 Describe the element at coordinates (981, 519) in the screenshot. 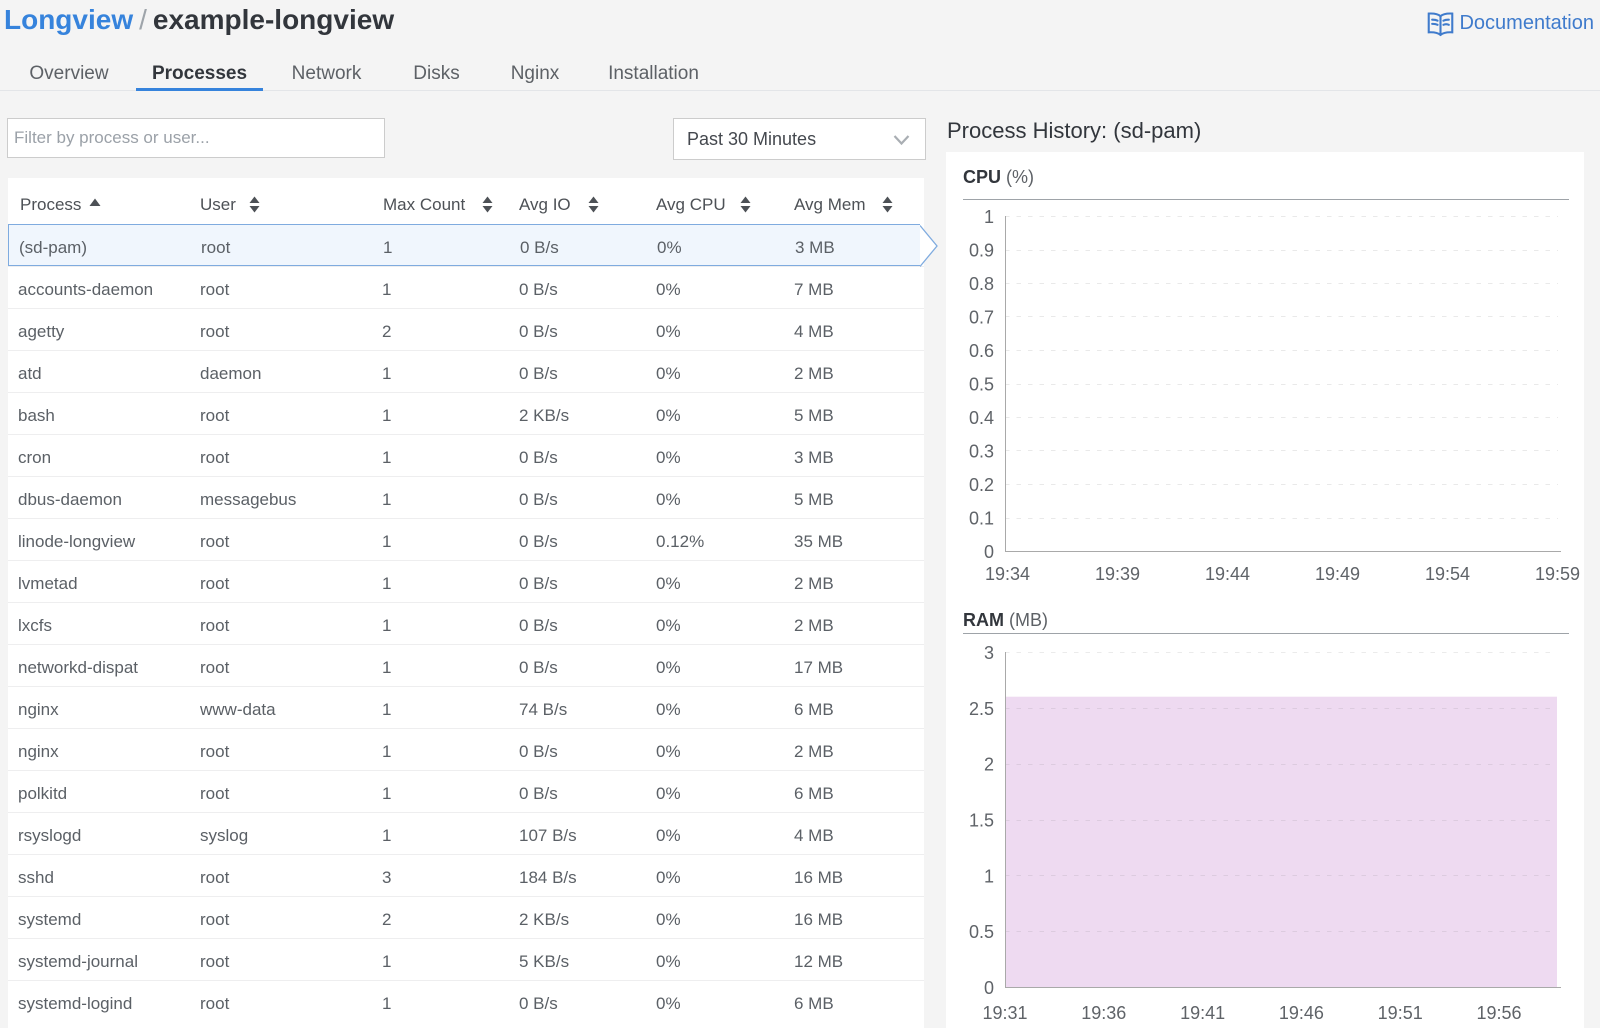

I see `svg-text: 0.1` at that location.